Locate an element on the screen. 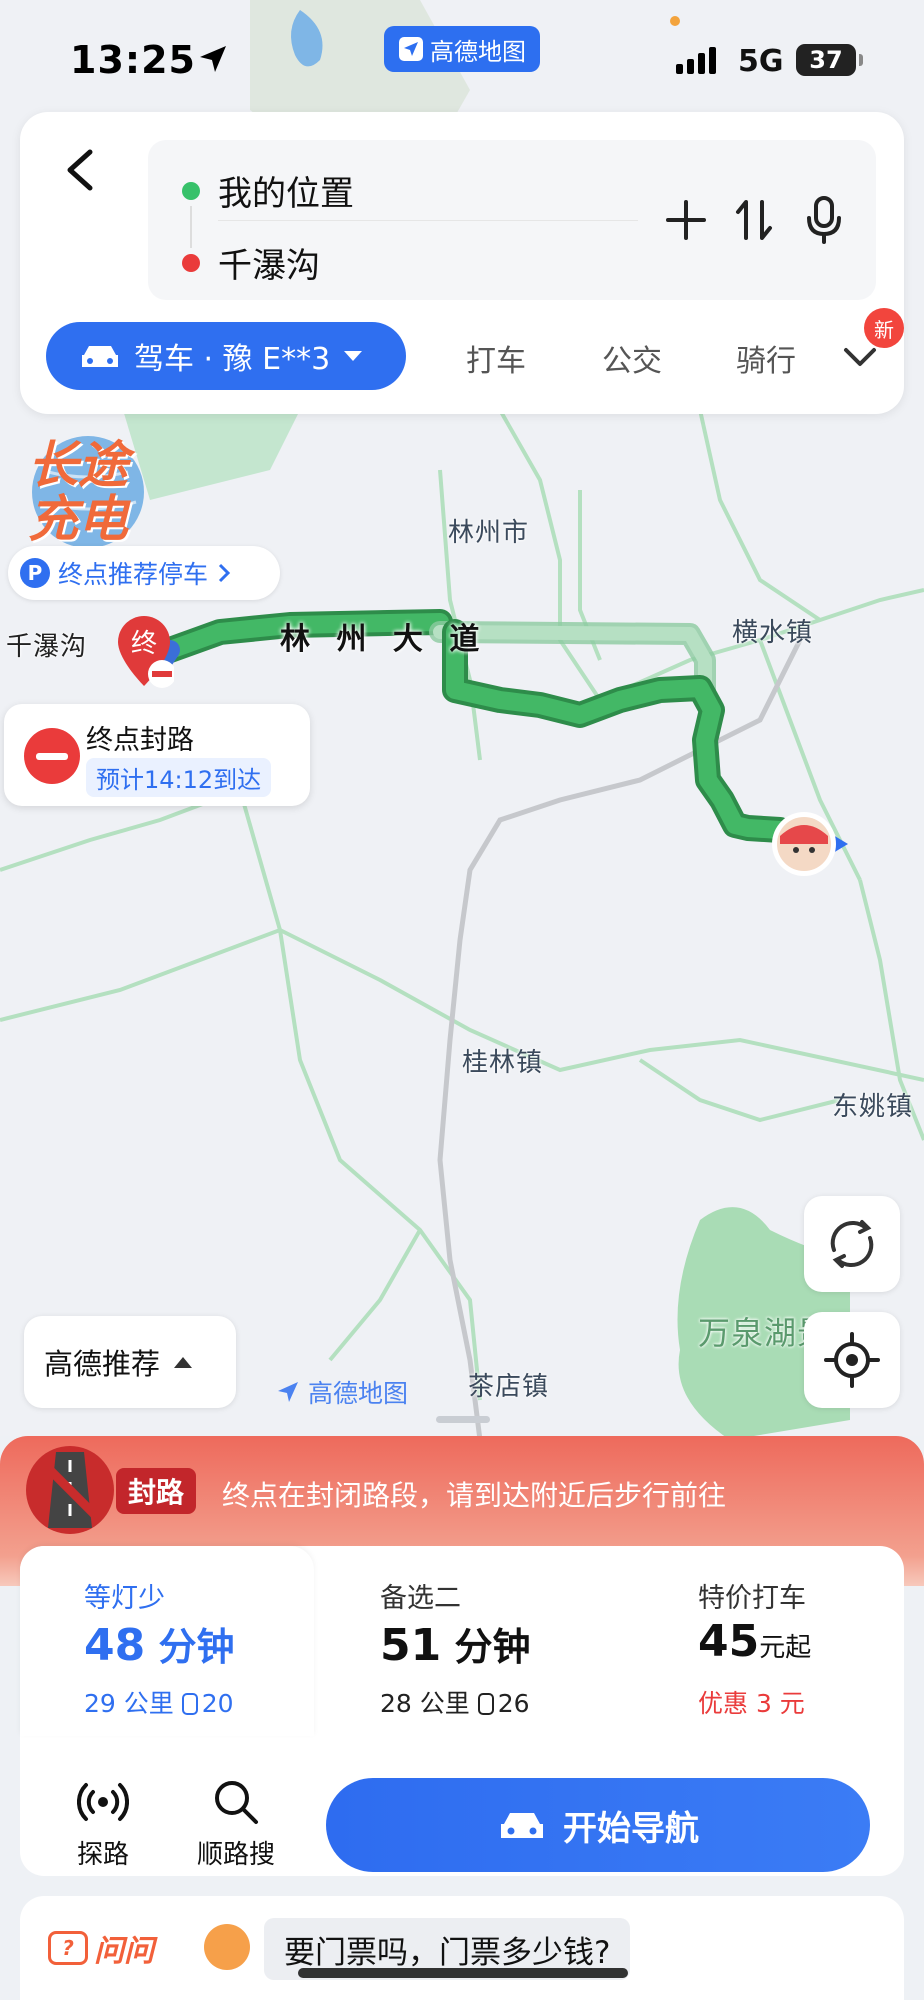 This screenshot has height=2000, width=924. route-connector is located at coordinates (191, 227).